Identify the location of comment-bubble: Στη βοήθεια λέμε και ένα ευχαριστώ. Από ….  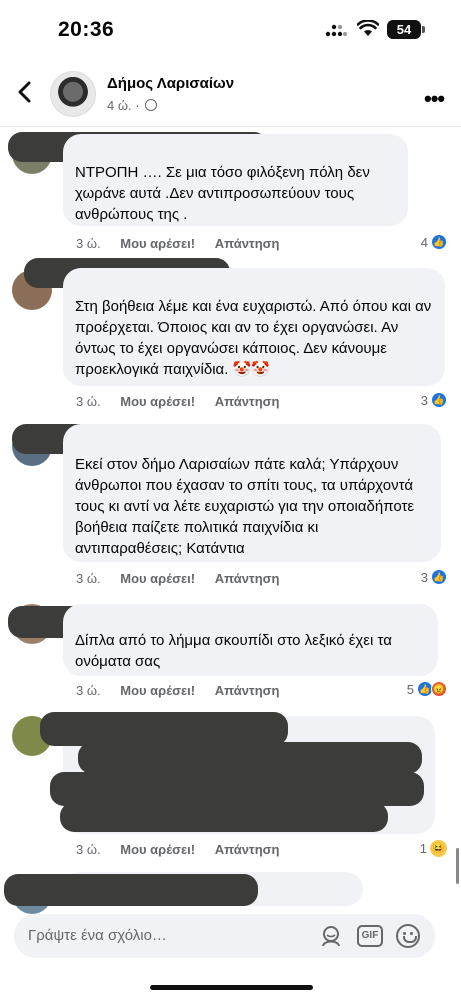
(254, 327).